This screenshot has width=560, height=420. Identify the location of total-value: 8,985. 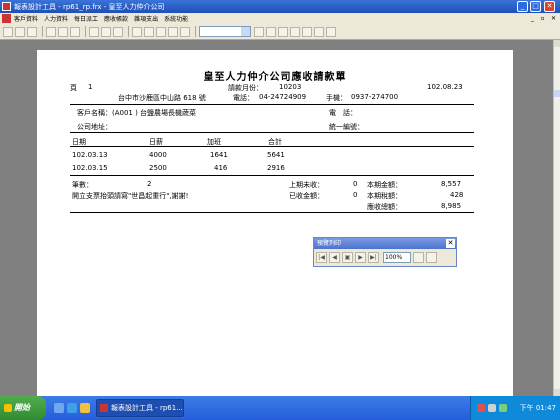
(451, 206).